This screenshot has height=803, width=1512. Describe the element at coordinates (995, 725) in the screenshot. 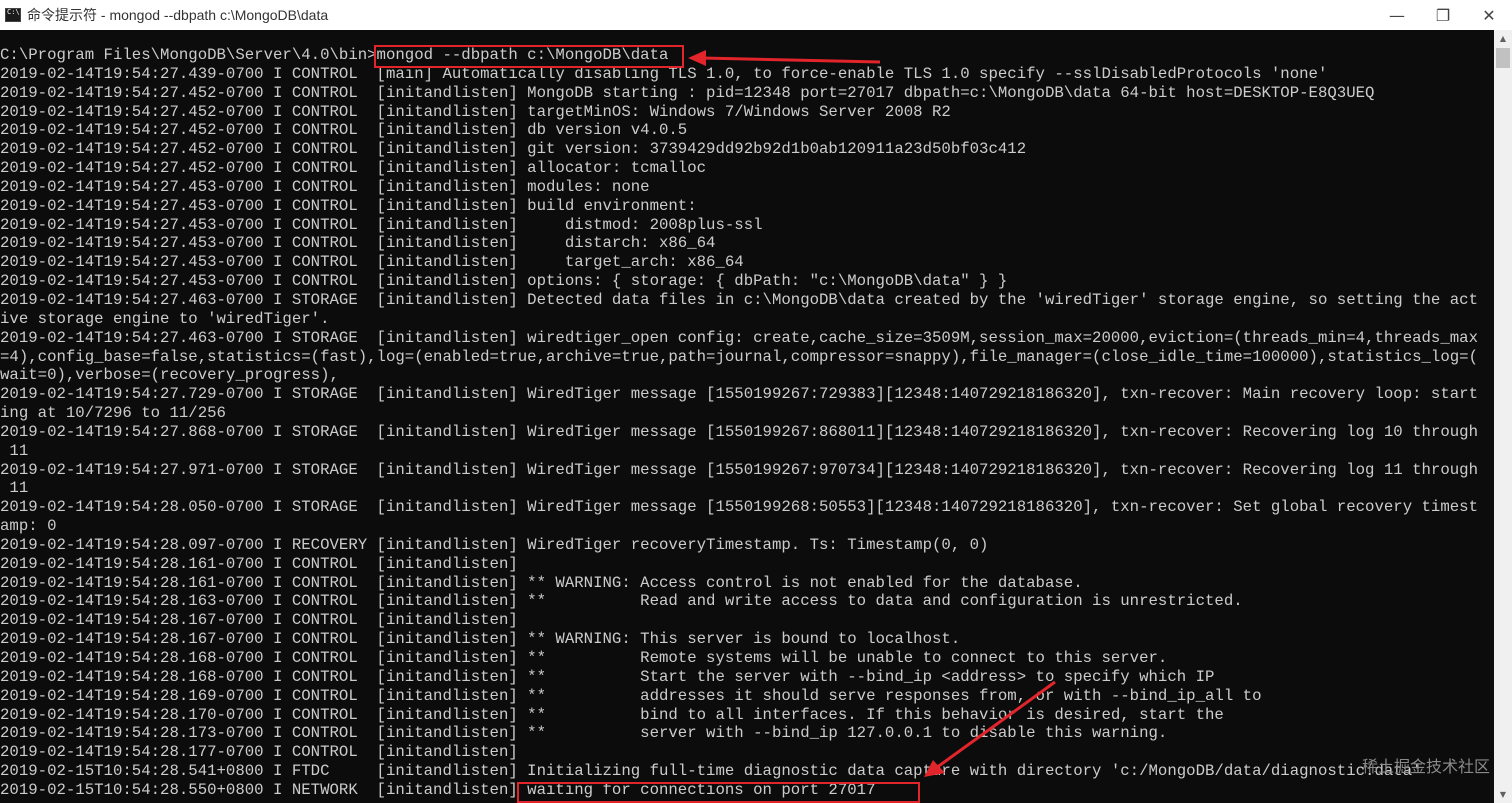

I see `port-arrow-shaft` at that location.